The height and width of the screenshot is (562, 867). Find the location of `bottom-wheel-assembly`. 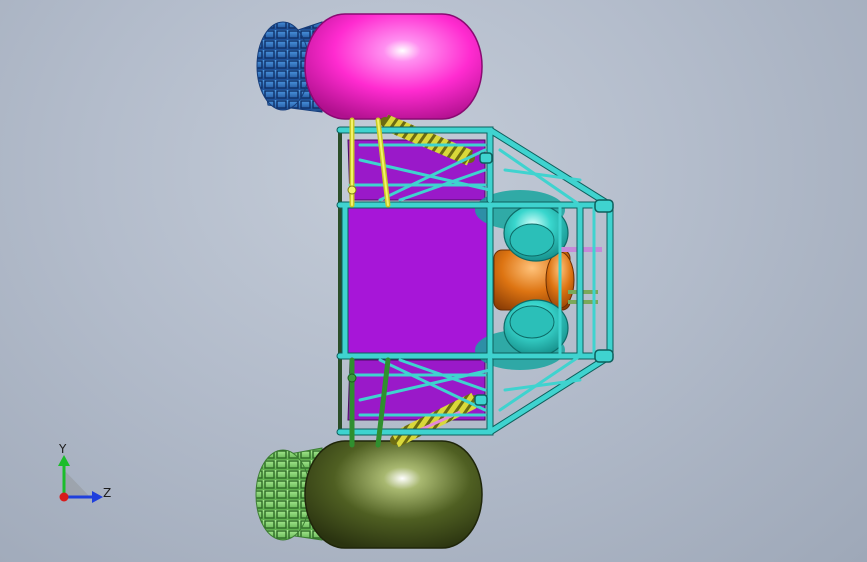

bottom-wheel-assembly is located at coordinates (369, 494).